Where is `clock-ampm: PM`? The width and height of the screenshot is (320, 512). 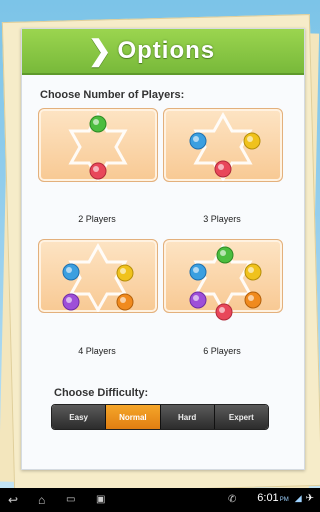
clock-ampm: PM is located at coordinates (284, 499).